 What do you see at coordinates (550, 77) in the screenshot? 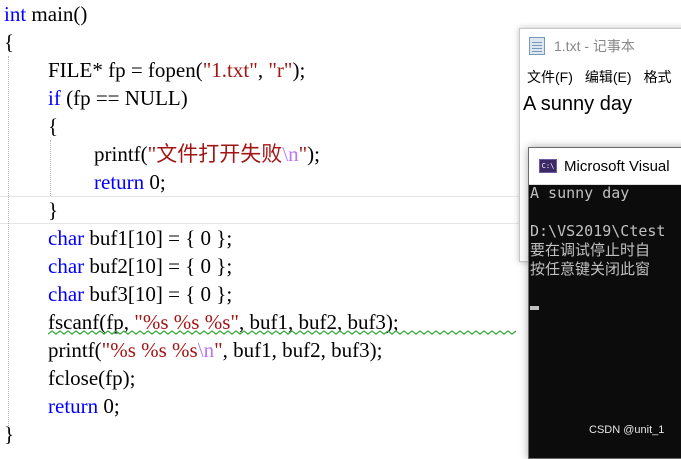
I see `menu-file: 文件(F)` at bounding box center [550, 77].